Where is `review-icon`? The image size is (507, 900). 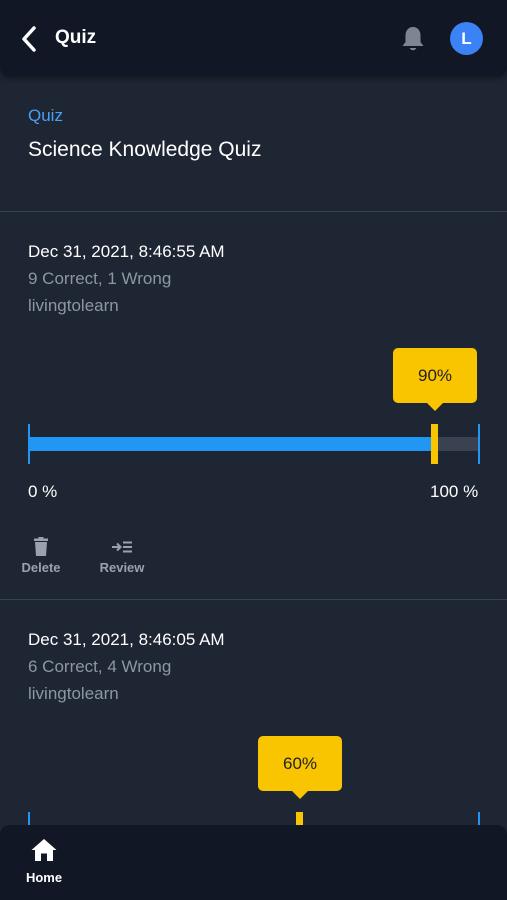 review-icon is located at coordinates (122, 547).